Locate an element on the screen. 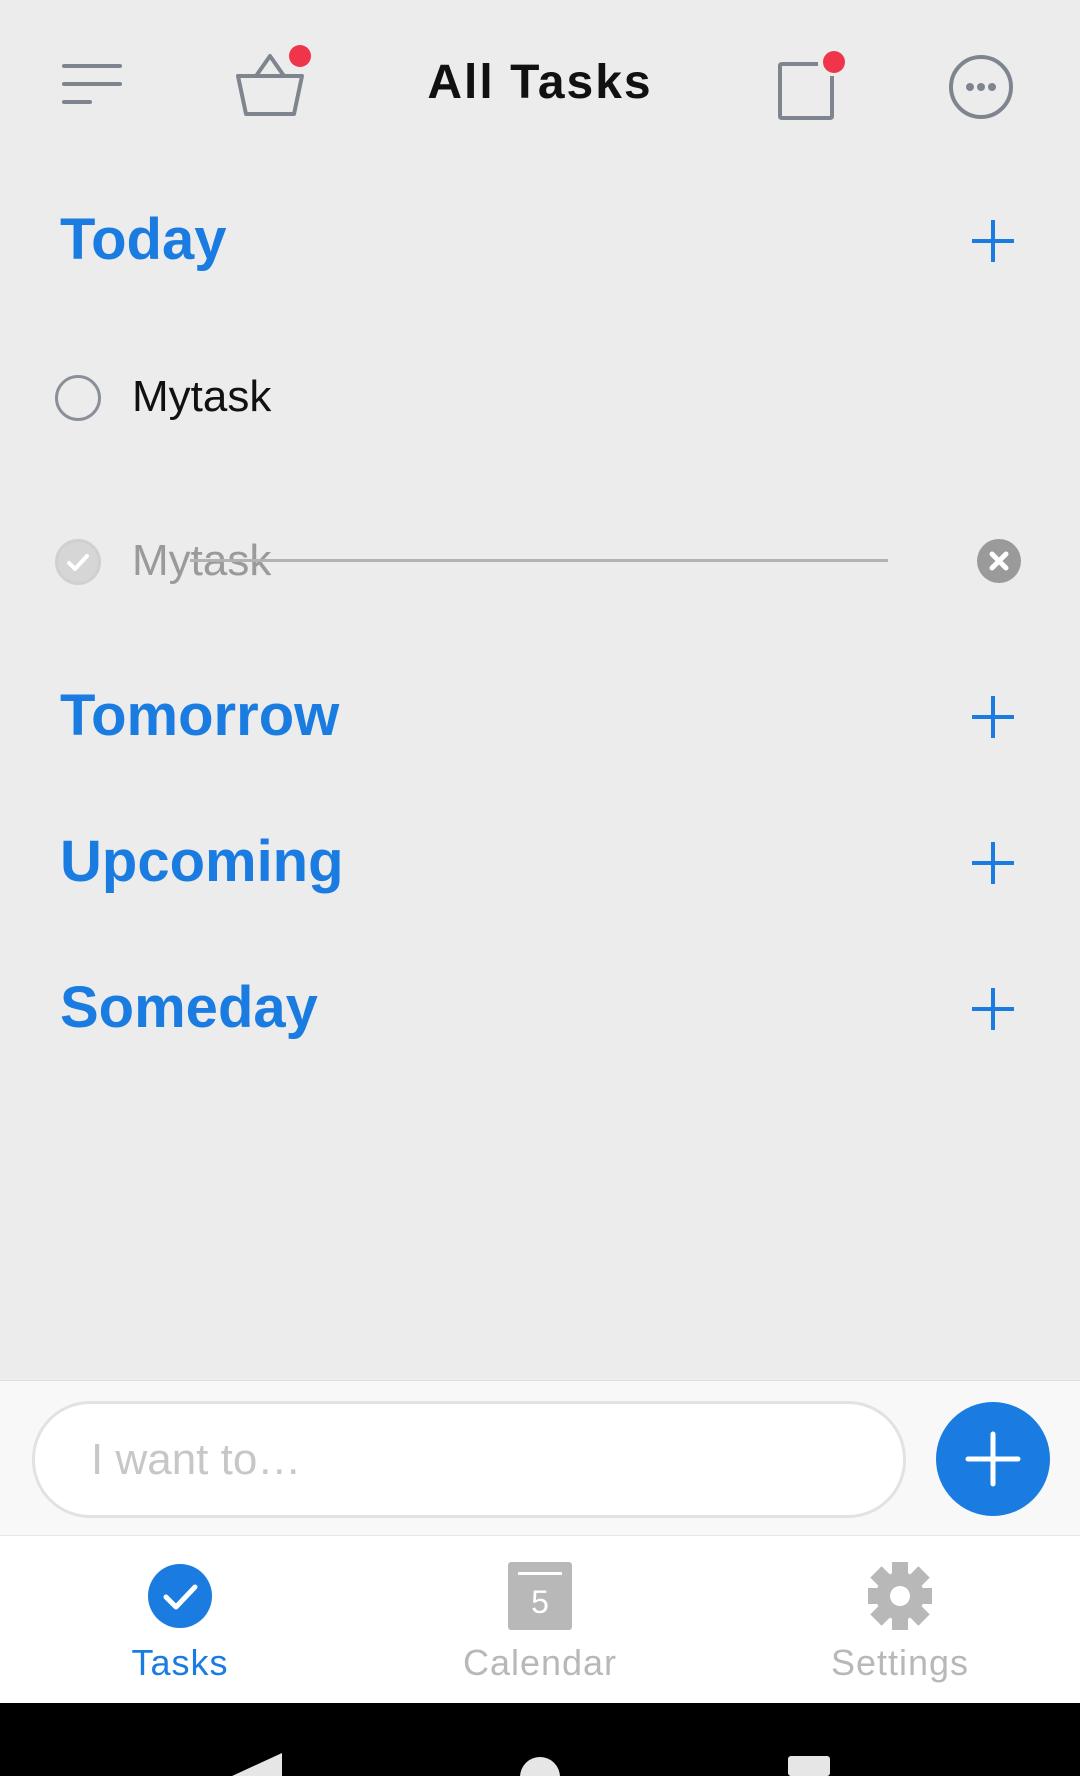 This screenshot has height=1776, width=1080. task-label: Mytask is located at coordinates (202, 396).